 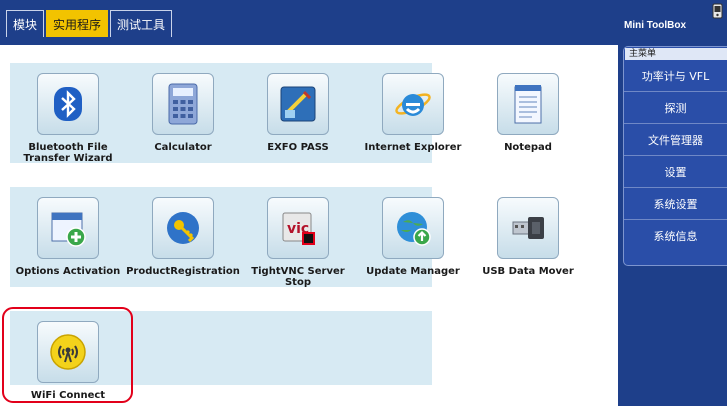 What do you see at coordinates (68, 153) in the screenshot?
I see `app-label: Bluetooth File Transfer Wizard` at bounding box center [68, 153].